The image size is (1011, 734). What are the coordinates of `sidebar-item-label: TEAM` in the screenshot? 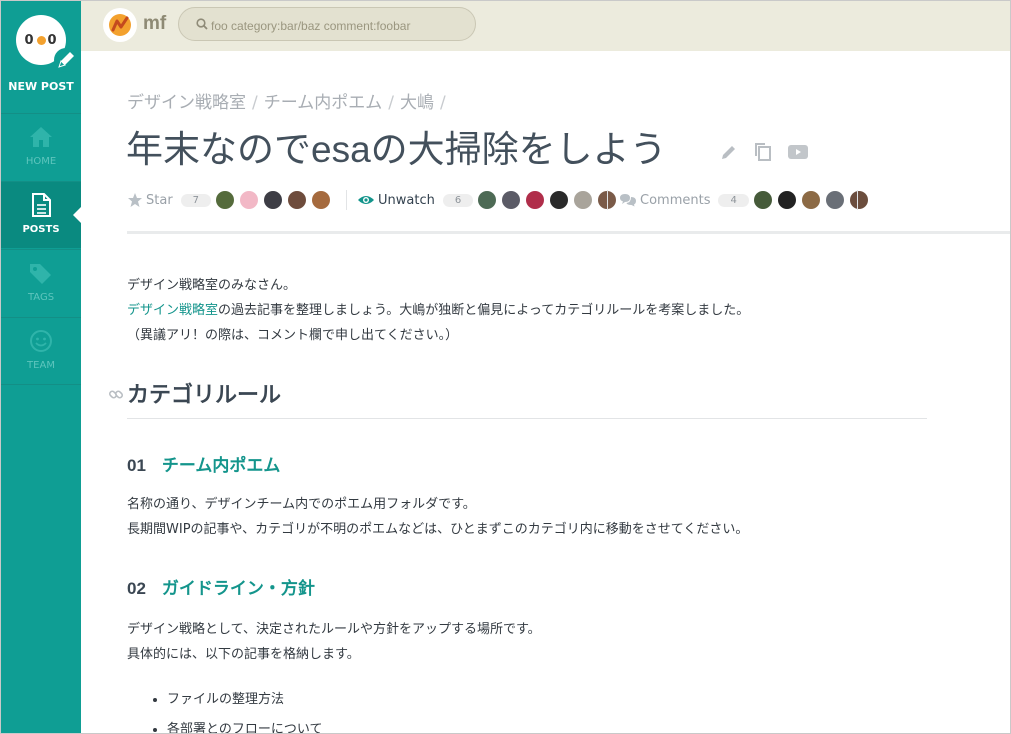 It's located at (41, 365).